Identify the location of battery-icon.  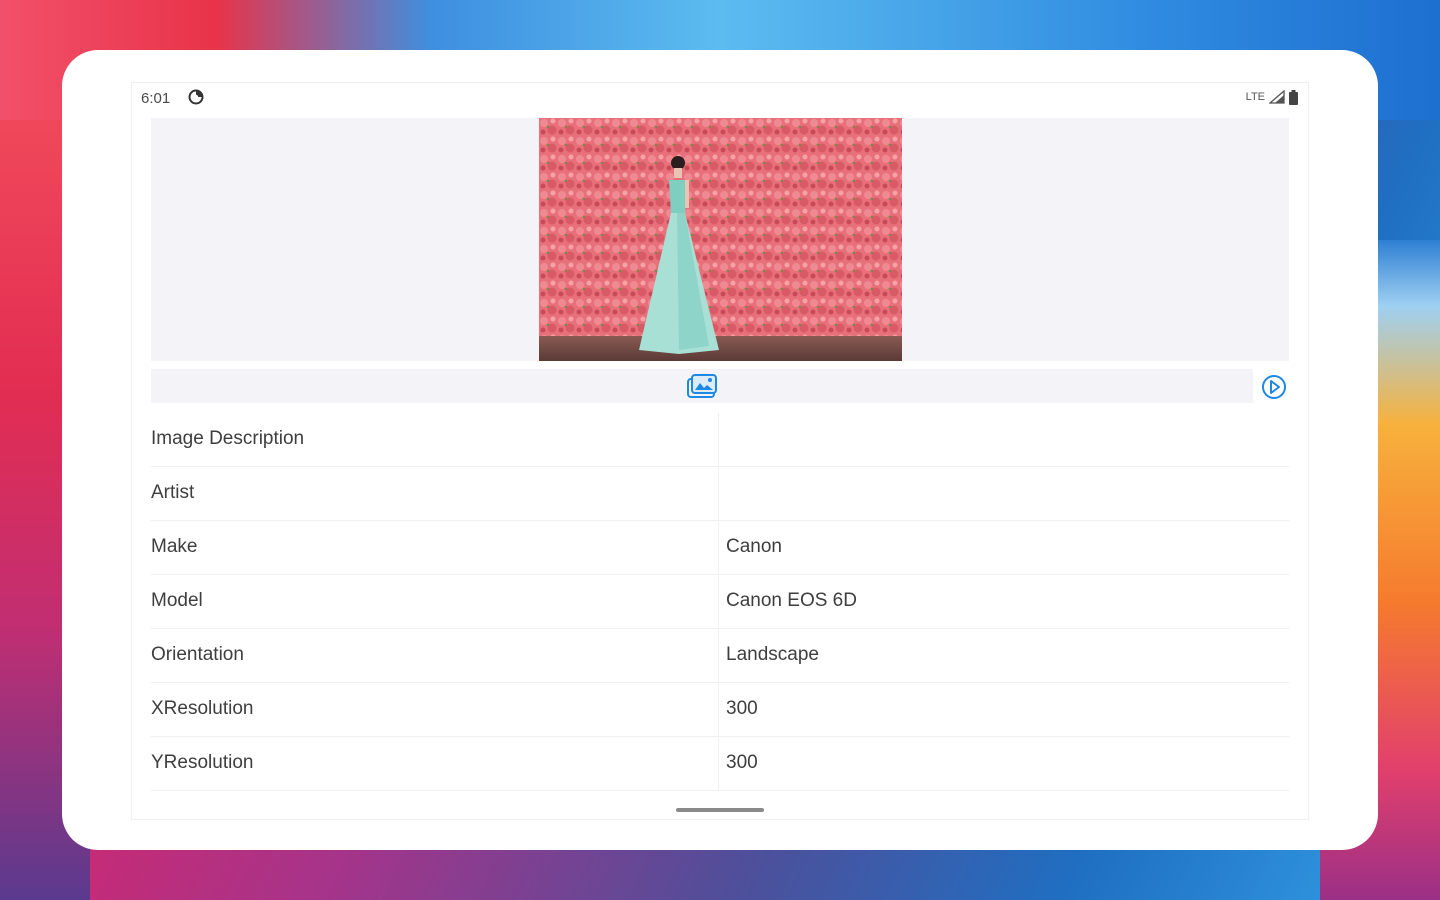
(1293, 97).